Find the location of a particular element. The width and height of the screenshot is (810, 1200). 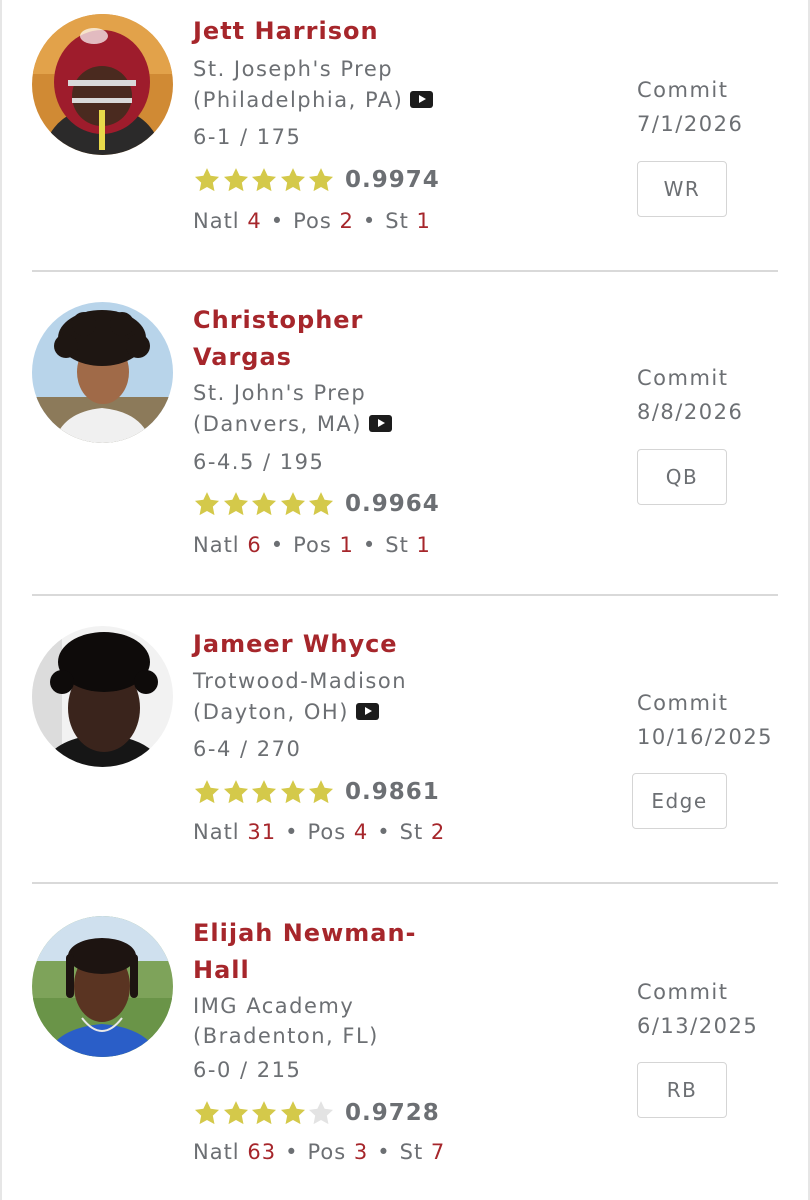

rating-score: 0.9974 is located at coordinates (392, 180).